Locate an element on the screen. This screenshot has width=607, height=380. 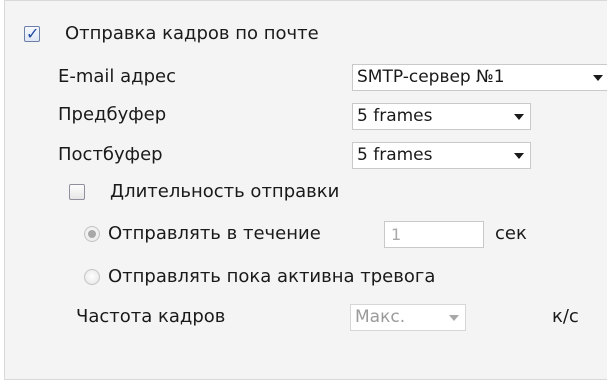
prebuffer-label: Предбуфер is located at coordinates (112, 114).